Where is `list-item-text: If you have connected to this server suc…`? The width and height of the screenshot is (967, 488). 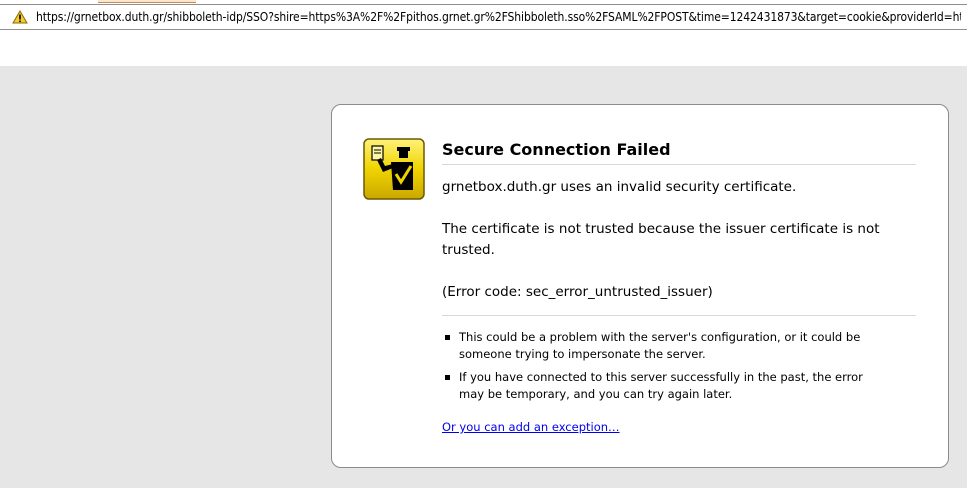 list-item-text: If you have connected to this server suc… is located at coordinates (661, 385).